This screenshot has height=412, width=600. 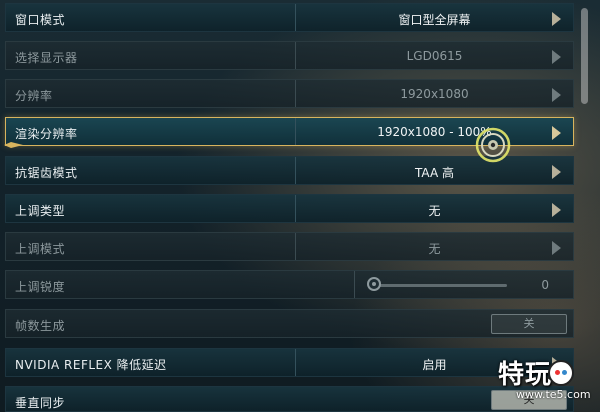 I want to click on setting-row-frame-generation: 帧数生成 关, so click(x=289, y=323).